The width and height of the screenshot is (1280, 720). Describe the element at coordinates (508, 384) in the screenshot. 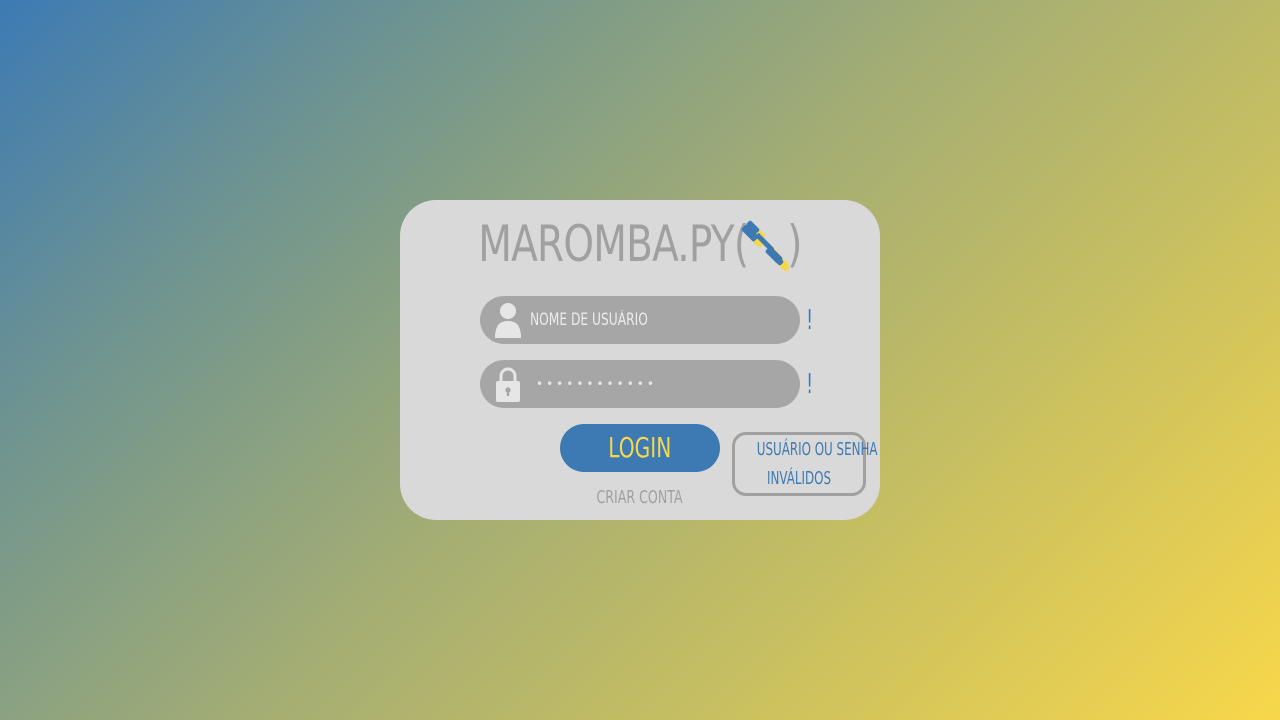

I see `lock-icon` at that location.